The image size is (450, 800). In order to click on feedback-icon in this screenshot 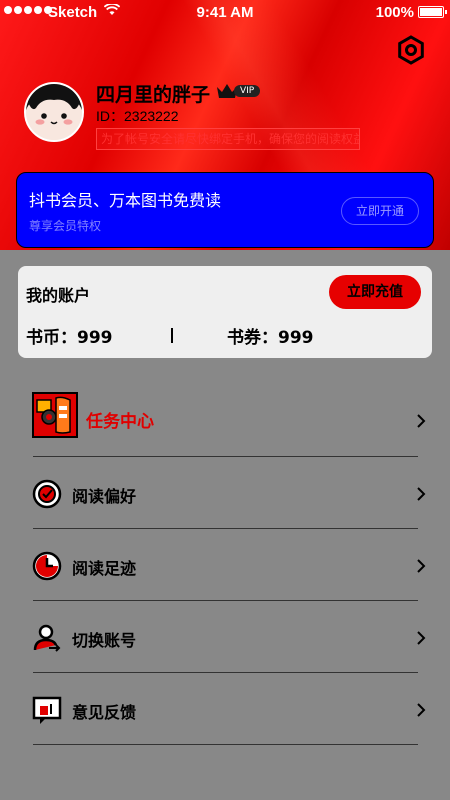, I will do `click(47, 710)`.